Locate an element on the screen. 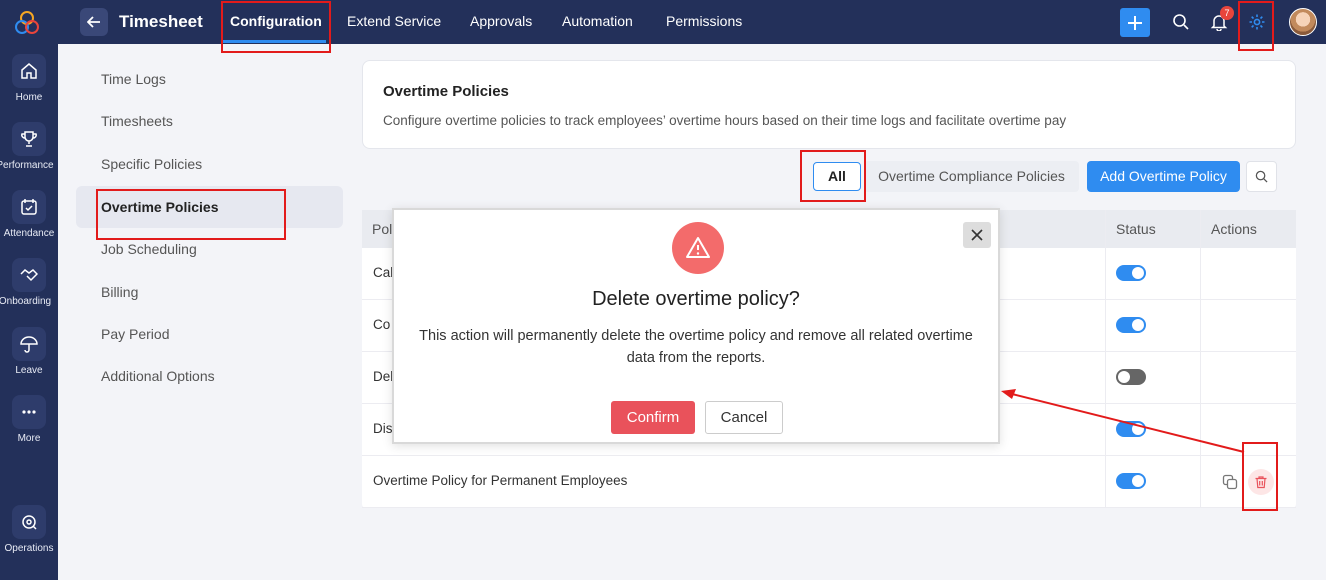 This screenshot has height=580, width=1326. copy-icon is located at coordinates (1230, 482).